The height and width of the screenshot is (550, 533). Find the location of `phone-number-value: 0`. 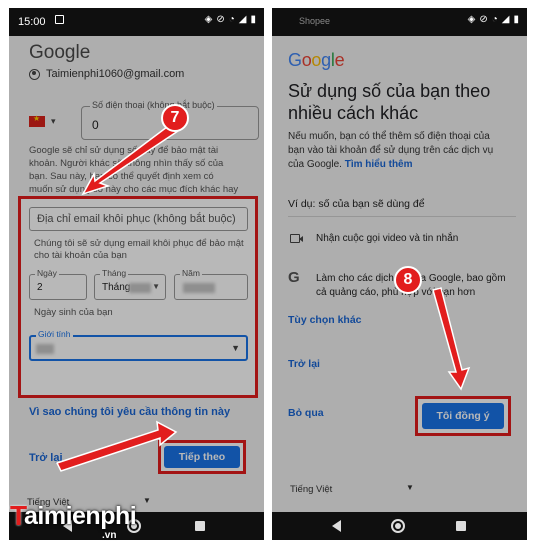

phone-number-value: 0 is located at coordinates (95, 125).